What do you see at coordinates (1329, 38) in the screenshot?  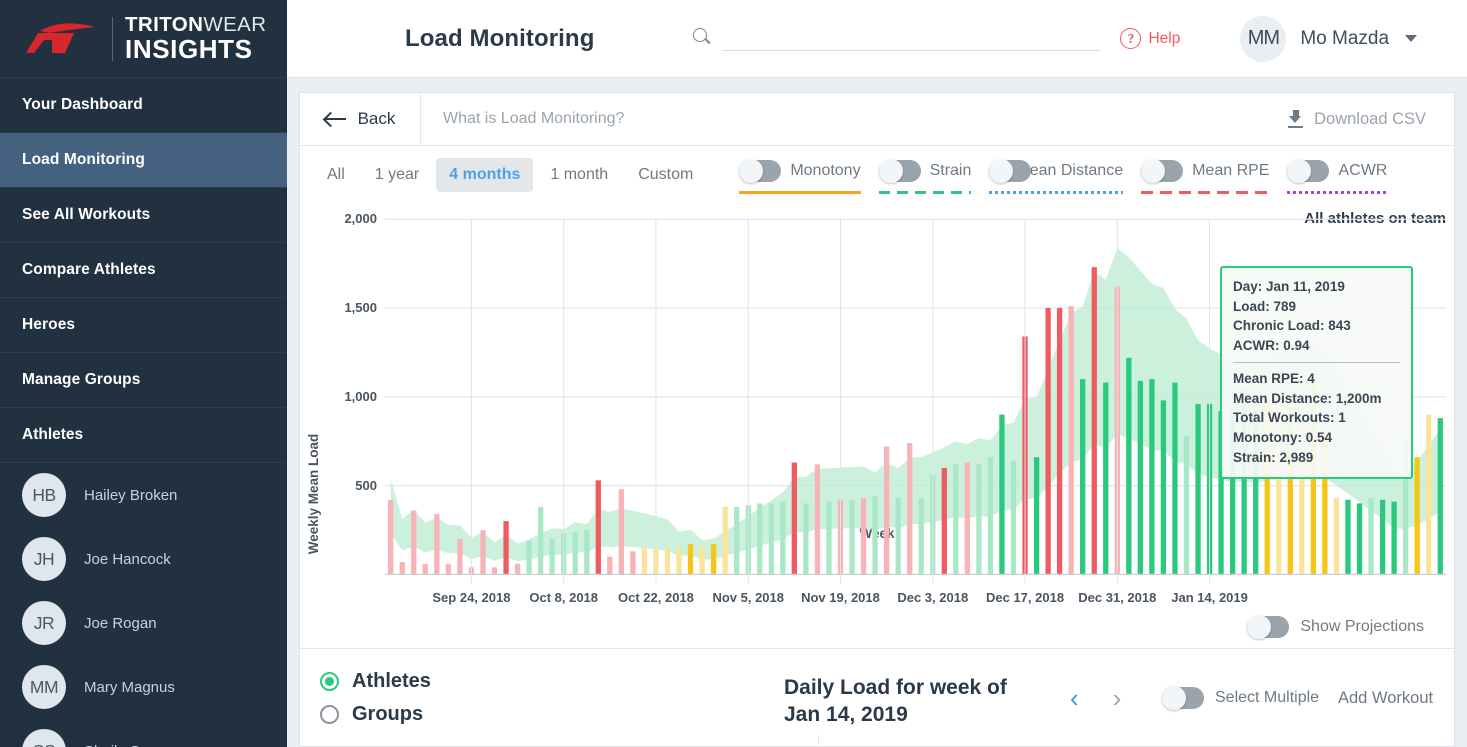 I see `user-menu: MM Mo Mazda` at bounding box center [1329, 38].